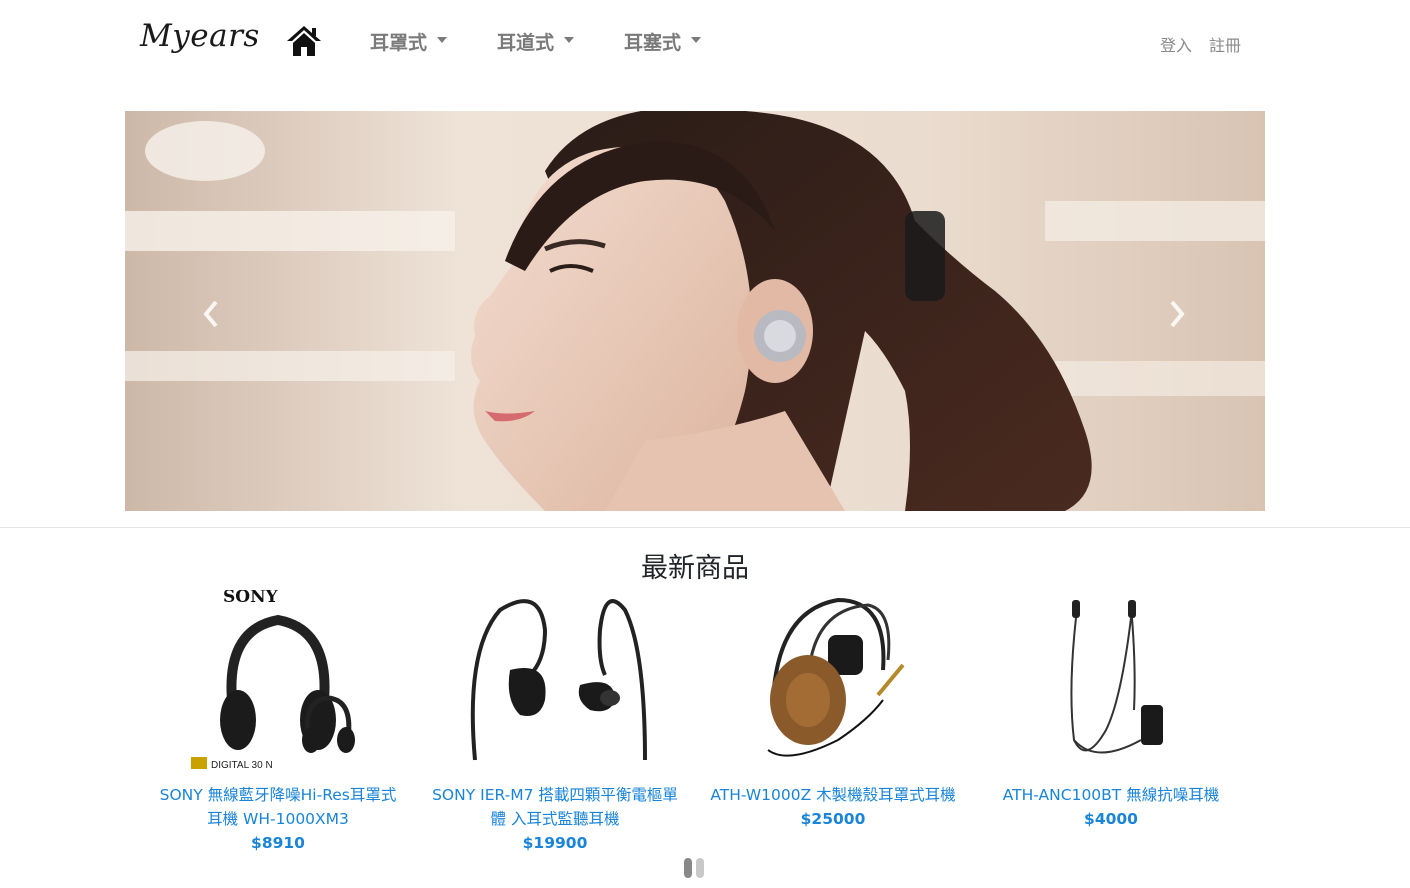 The image size is (1410, 888). I want to click on carousel-prev-icon, so click(210, 314).